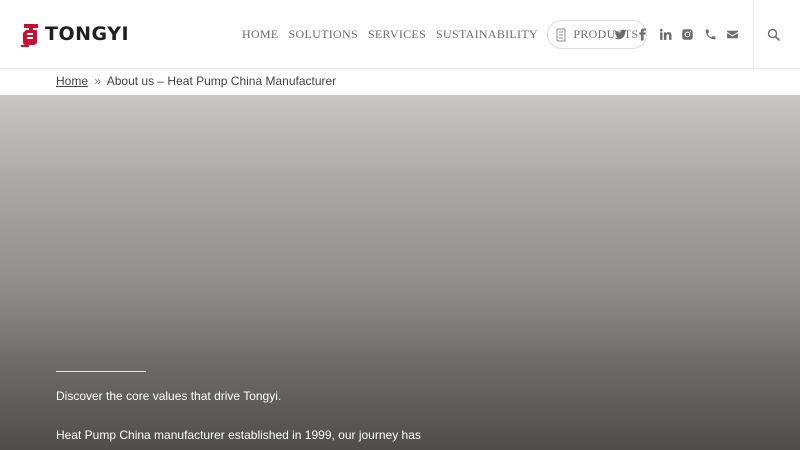 Image resolution: width=800 pixels, height=450 pixels. I want to click on breadcrumb-current: About us – Heat Pump China Manufacturer, so click(221, 81).